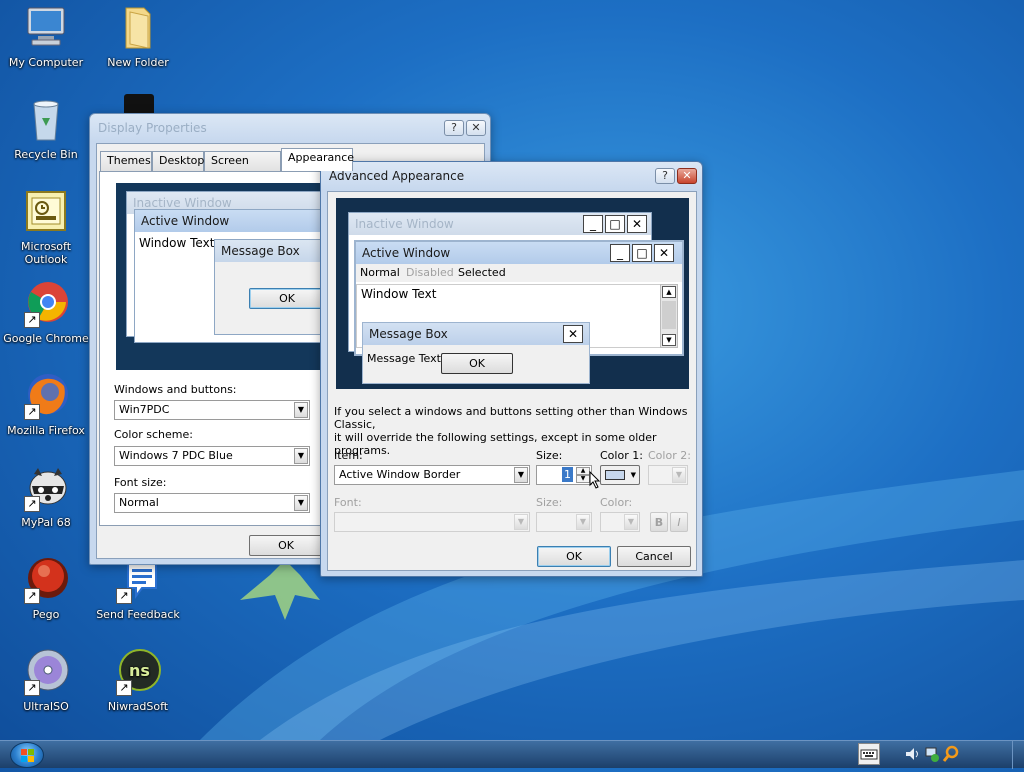 The height and width of the screenshot is (772, 1024). I want to click on italic-button: I, so click(679, 522).